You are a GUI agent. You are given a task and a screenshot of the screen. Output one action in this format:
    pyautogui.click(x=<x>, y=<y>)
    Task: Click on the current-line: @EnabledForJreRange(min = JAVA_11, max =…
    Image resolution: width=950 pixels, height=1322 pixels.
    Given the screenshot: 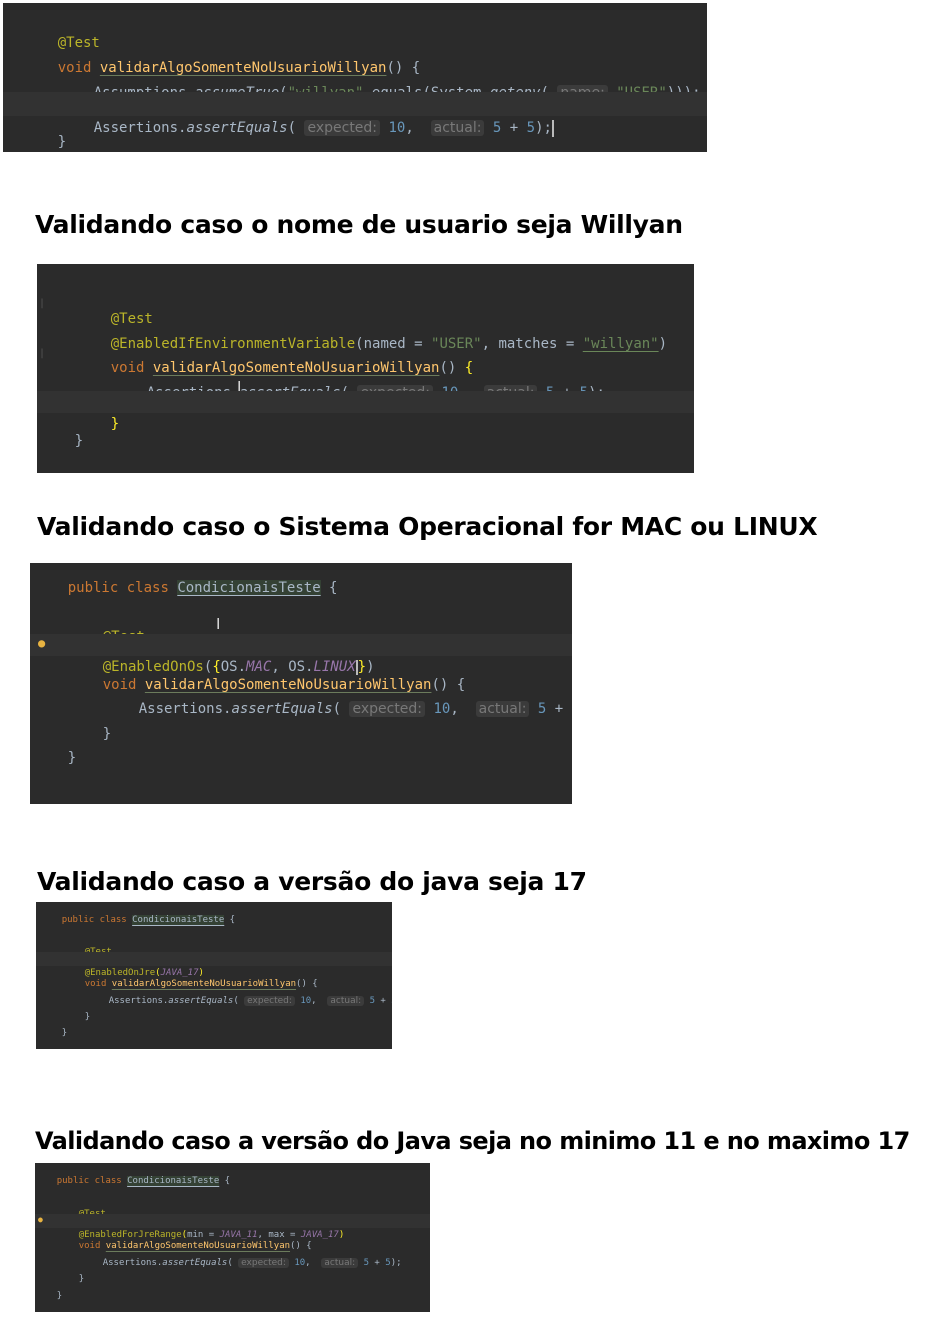 What is the action you would take?
    pyautogui.click(x=232, y=1227)
    